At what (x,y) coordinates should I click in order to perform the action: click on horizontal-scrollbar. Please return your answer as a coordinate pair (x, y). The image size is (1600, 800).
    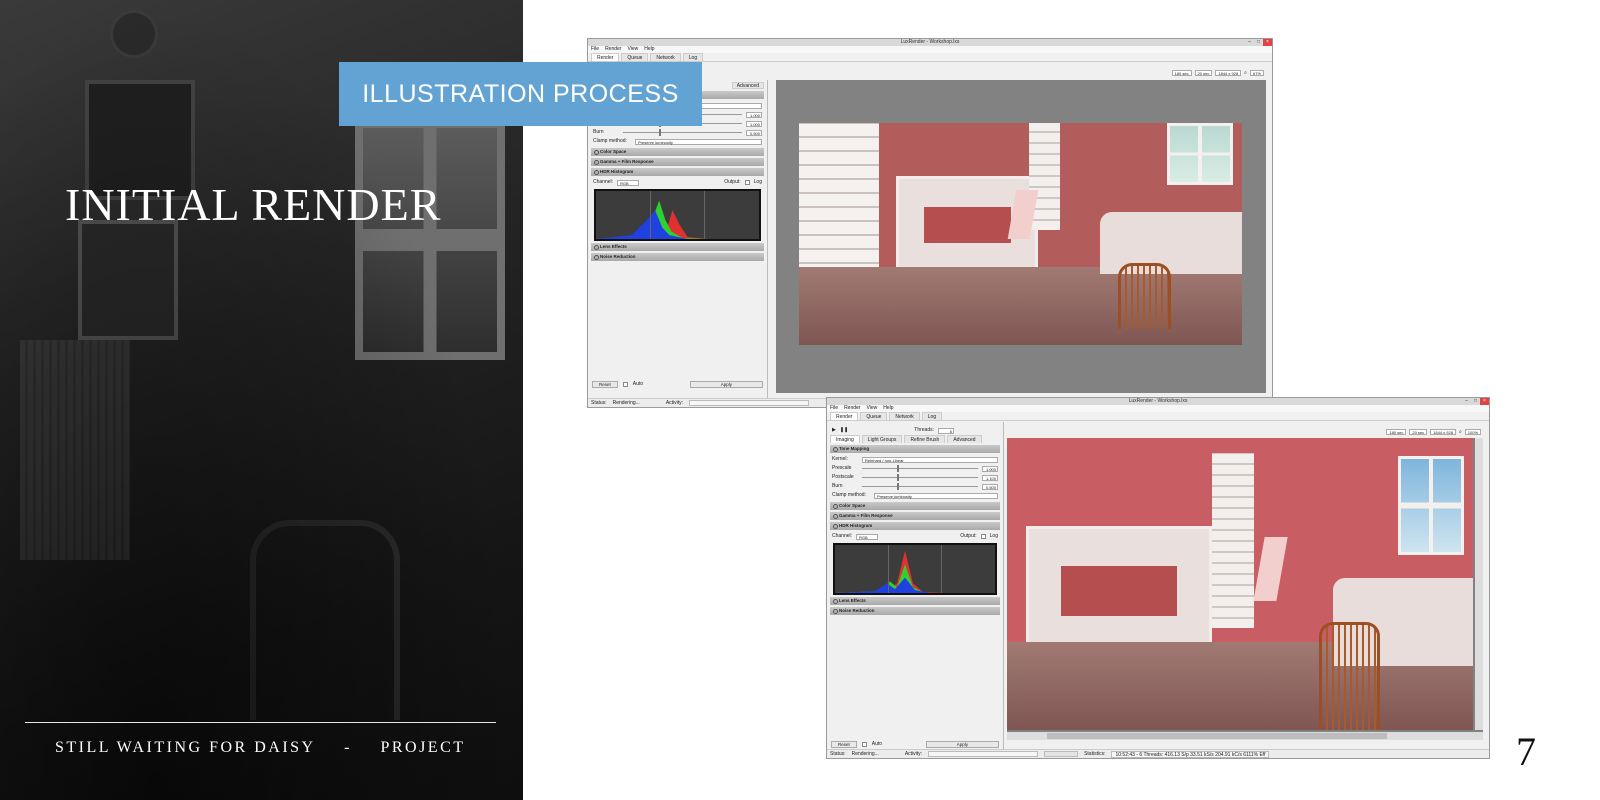
    Looking at the image, I should click on (1245, 736).